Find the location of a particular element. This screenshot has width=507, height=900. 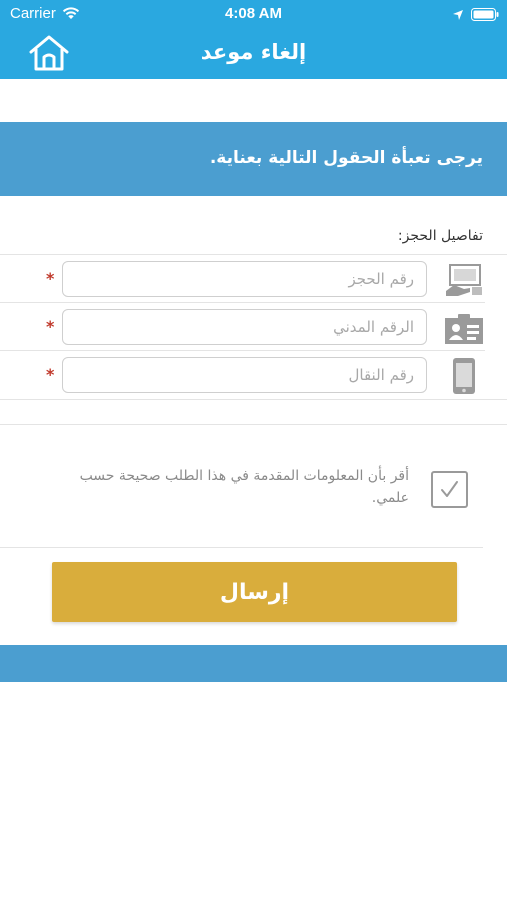

mobile-number-row: * is located at coordinates (253, 375).